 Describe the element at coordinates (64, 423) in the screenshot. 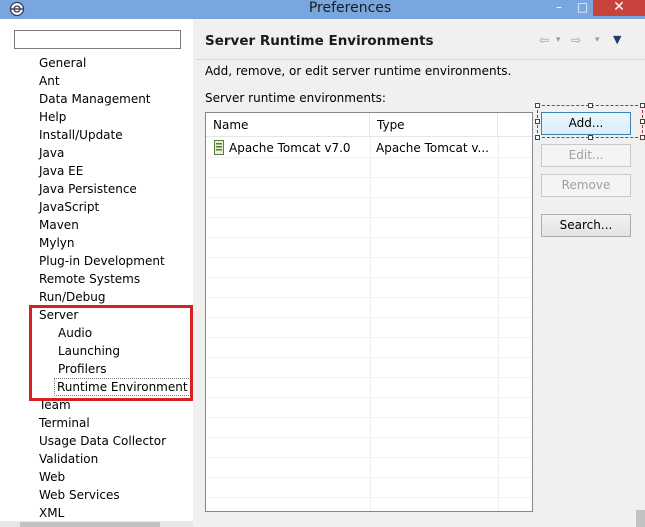

I see `tree-item-terminal: Terminal` at that location.